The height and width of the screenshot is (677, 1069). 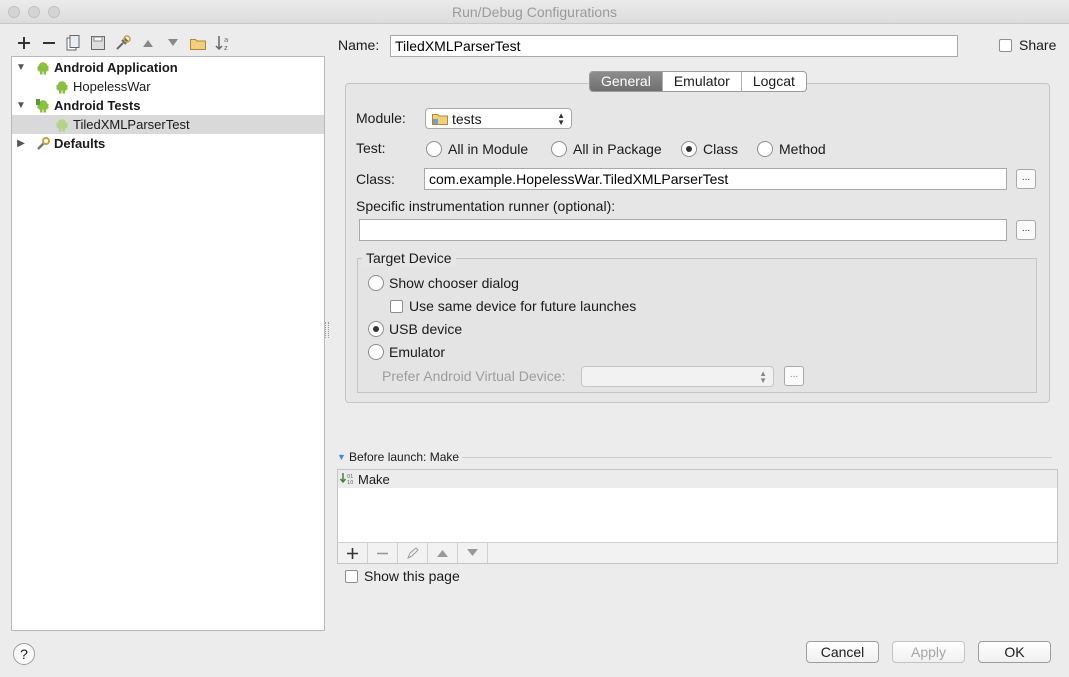 I want to click on tab-bar: General Emulator Logcat, so click(x=698, y=81).